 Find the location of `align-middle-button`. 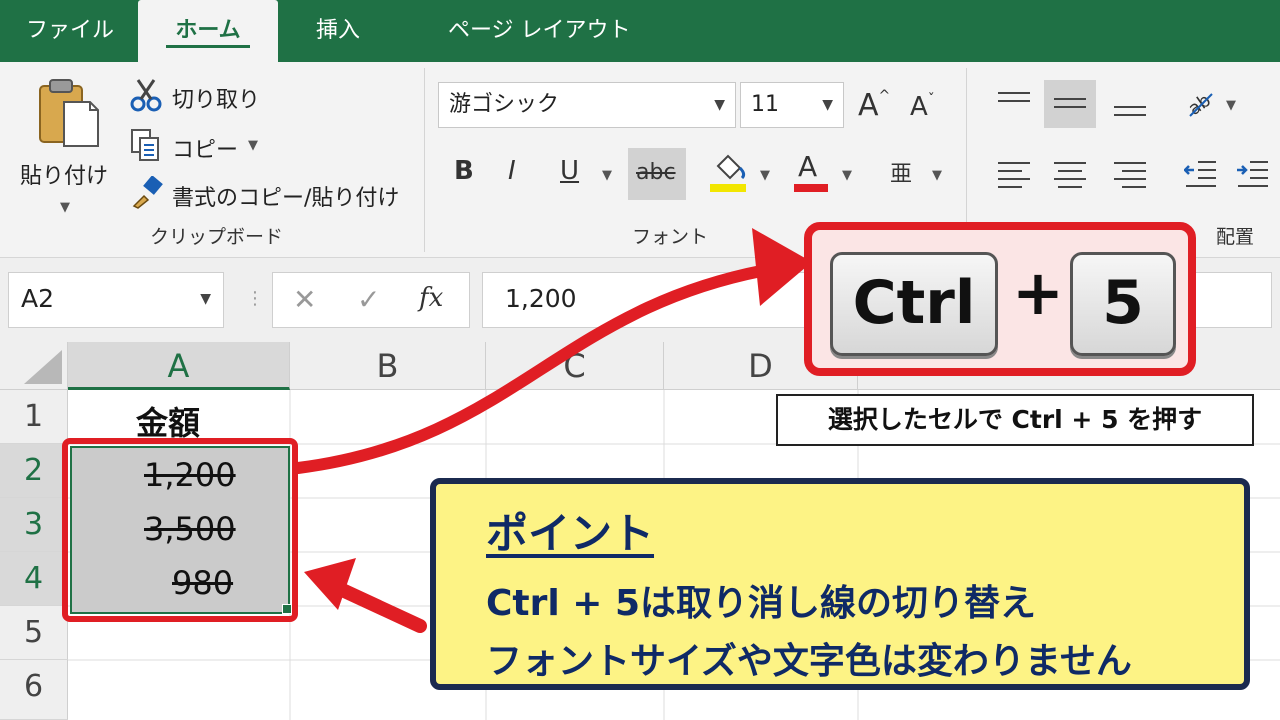

align-middle-button is located at coordinates (1070, 104).